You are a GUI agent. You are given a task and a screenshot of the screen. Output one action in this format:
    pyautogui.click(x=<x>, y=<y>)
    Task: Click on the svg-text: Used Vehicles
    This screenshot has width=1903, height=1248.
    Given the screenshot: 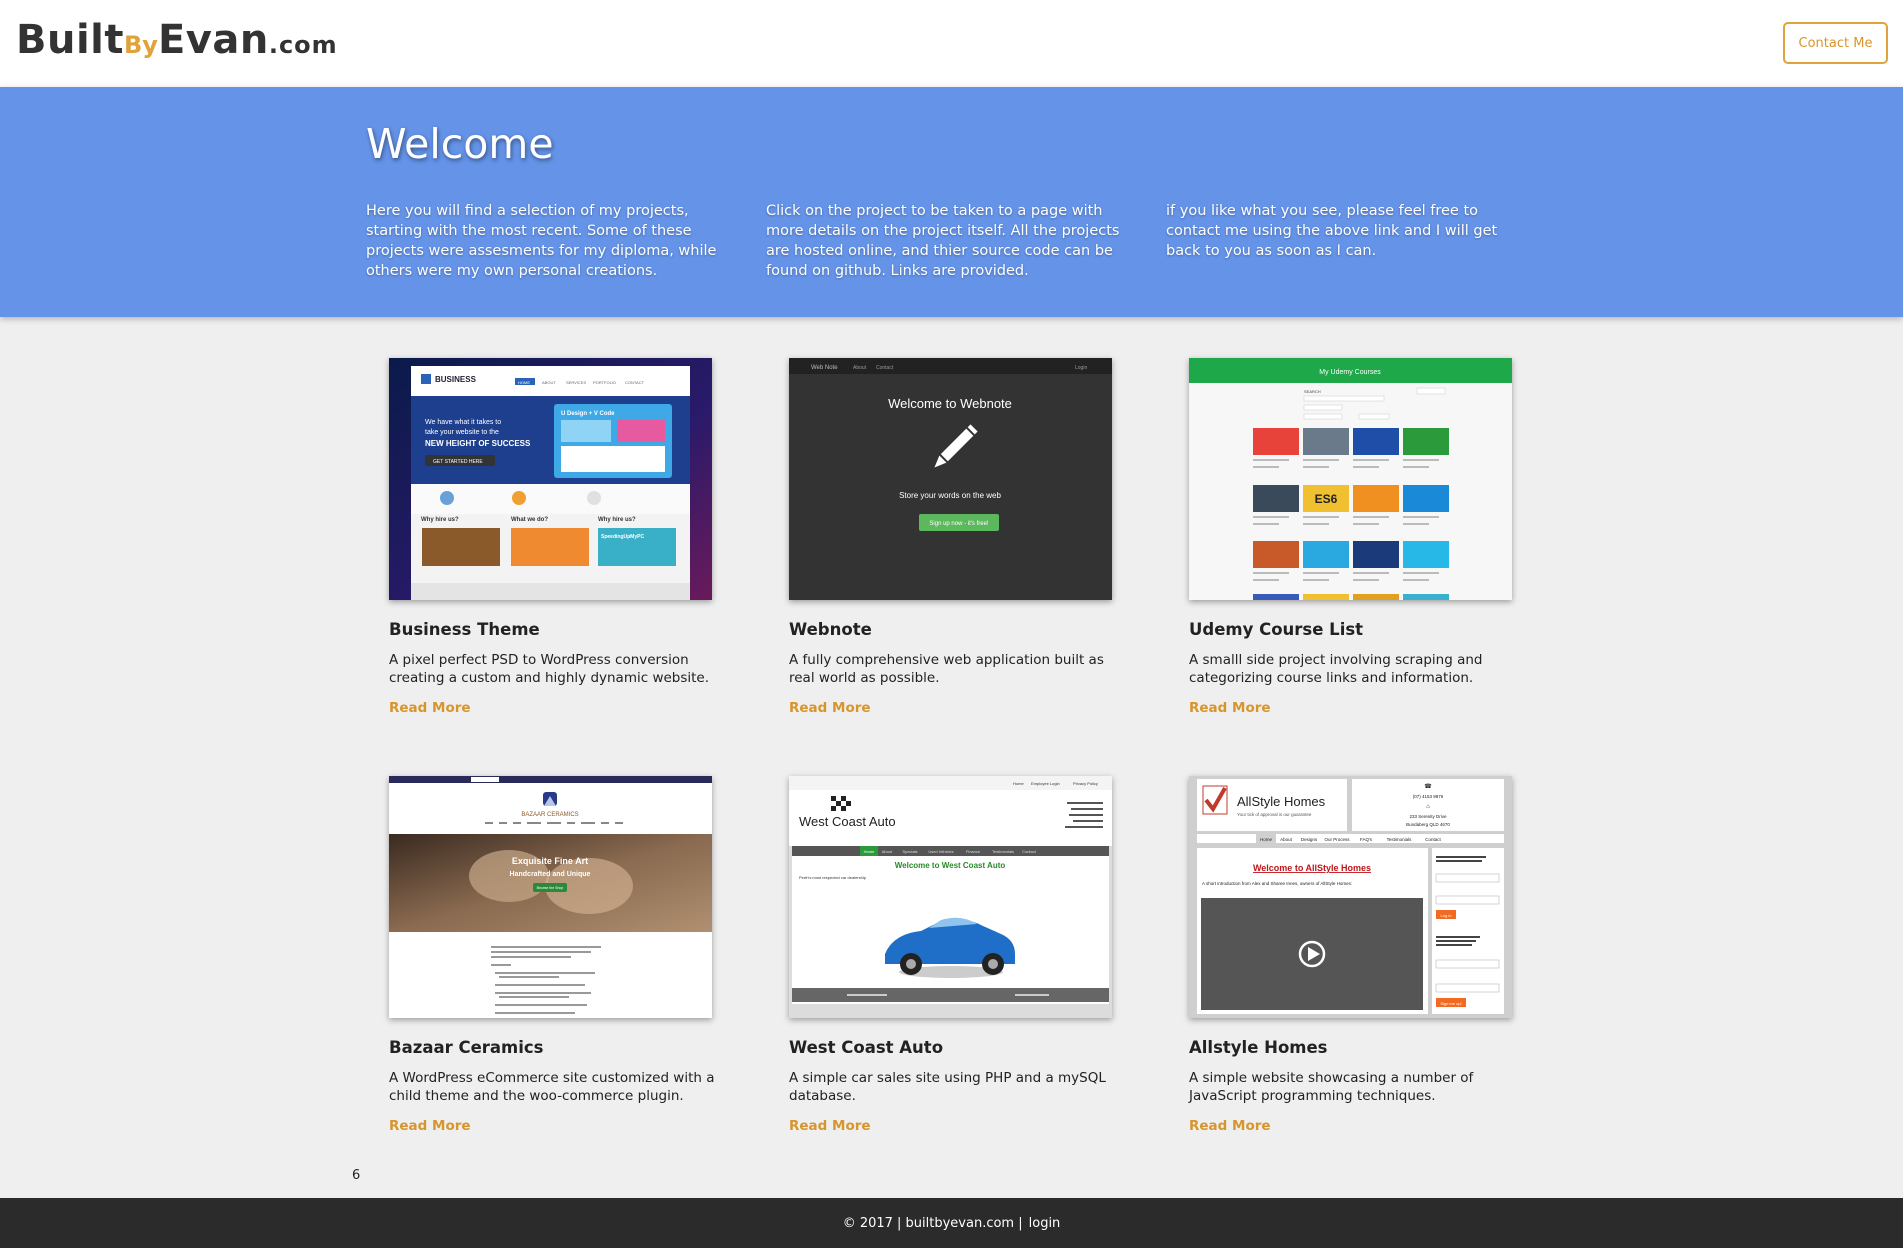 What is the action you would take?
    pyautogui.click(x=940, y=851)
    